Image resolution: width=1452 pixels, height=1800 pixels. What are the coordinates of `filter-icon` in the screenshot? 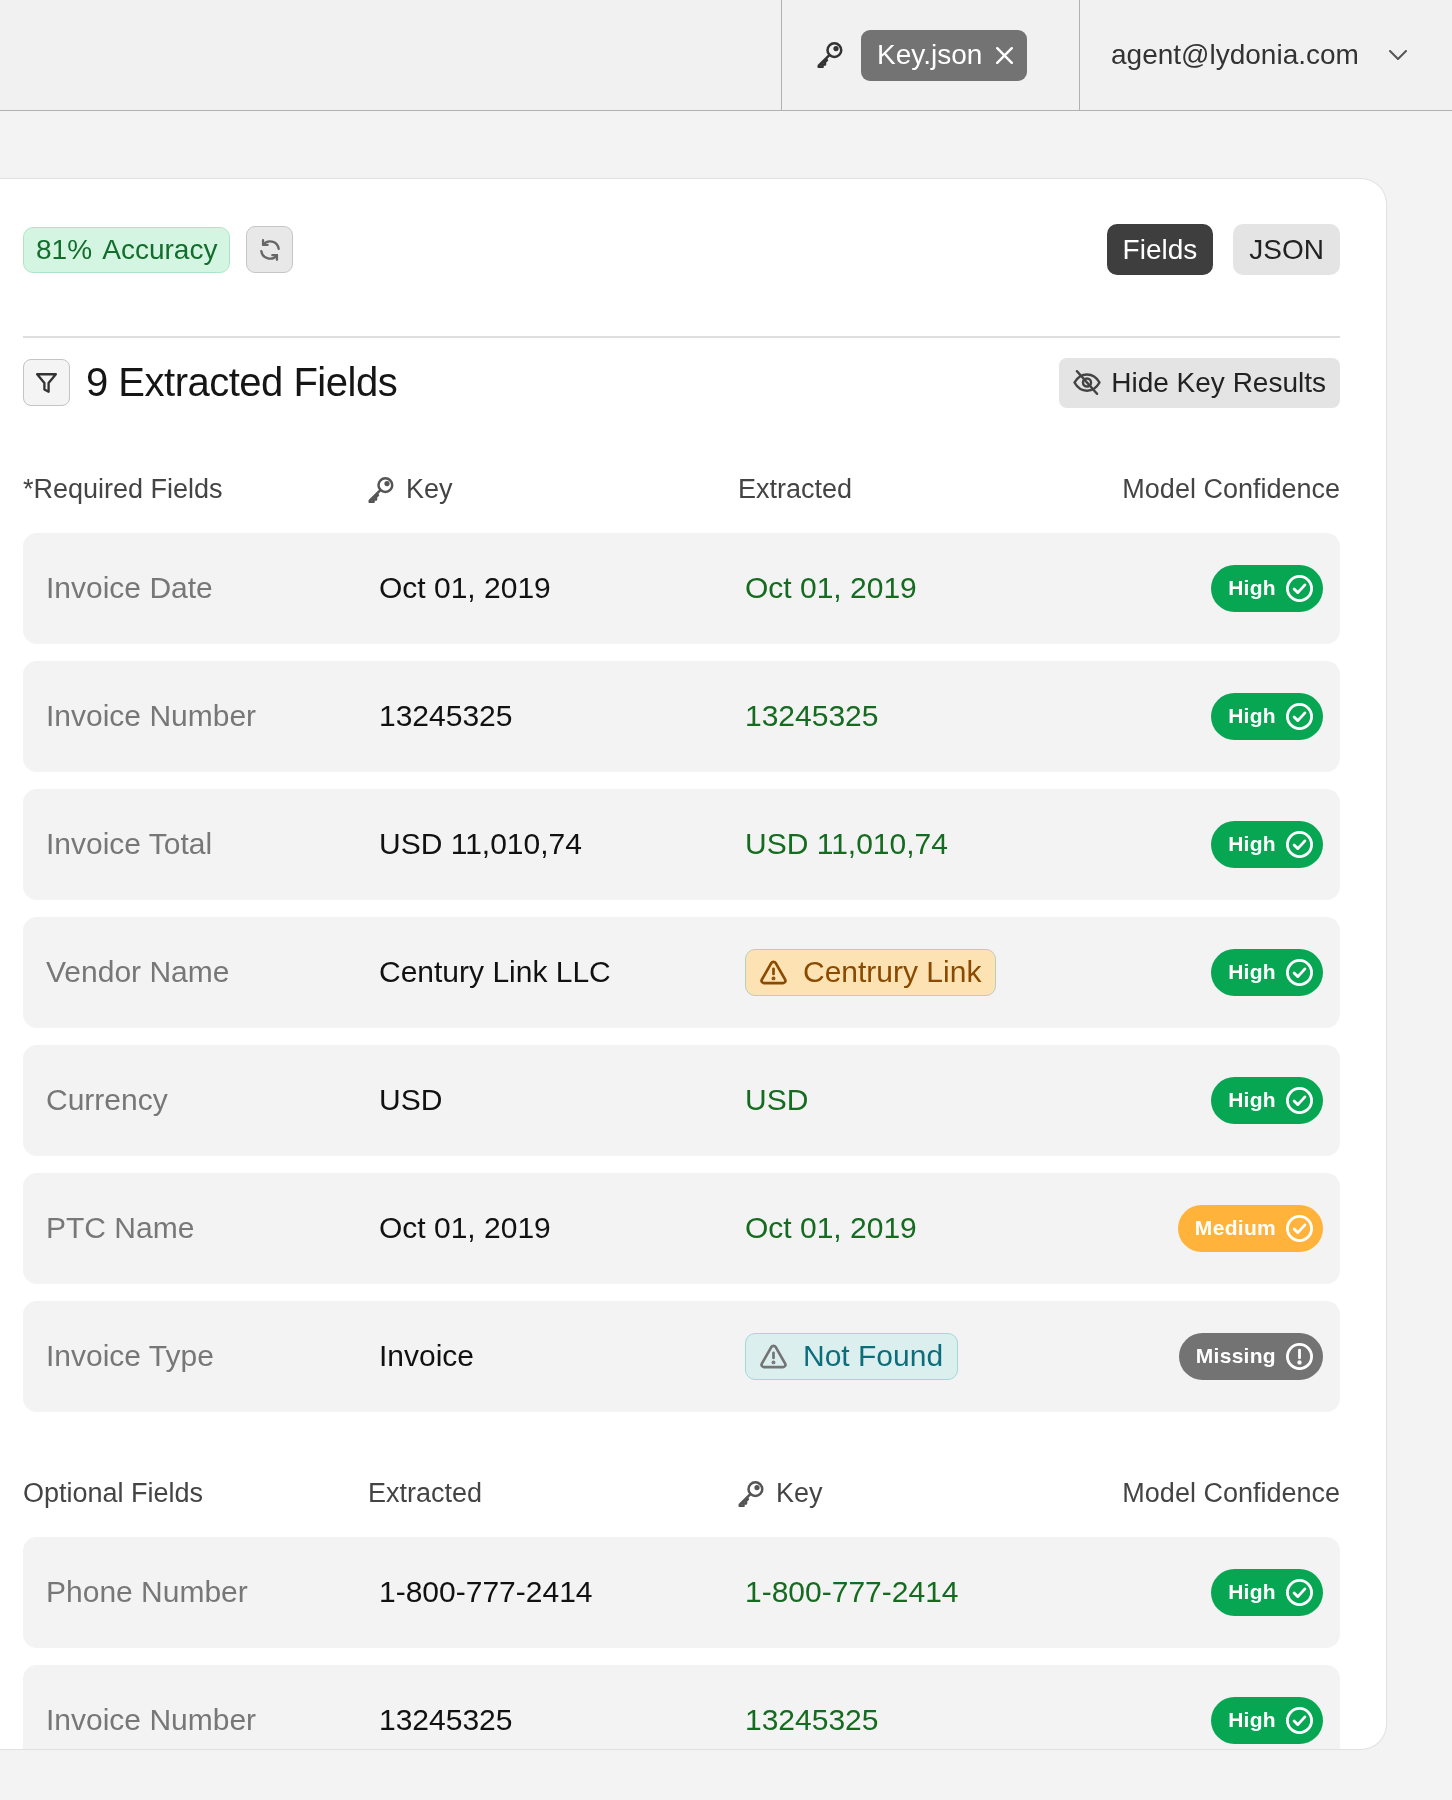 It's located at (46, 382).